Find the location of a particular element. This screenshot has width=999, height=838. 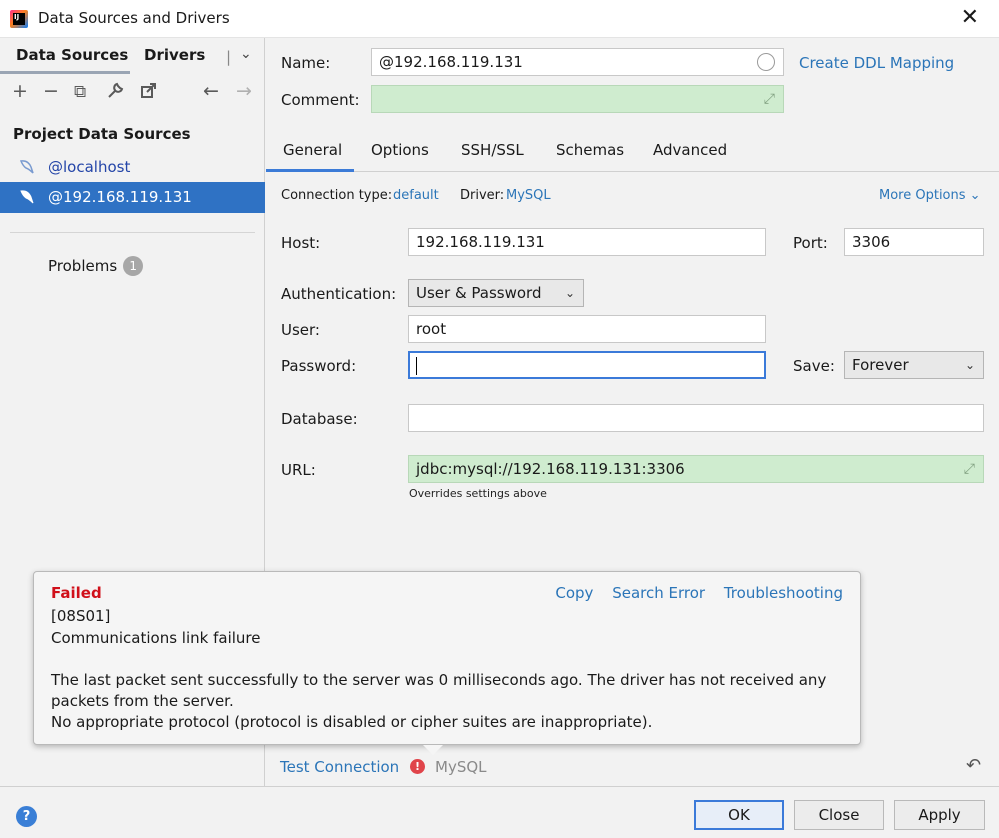

more-options-link: More Options ⌄ is located at coordinates (930, 195).